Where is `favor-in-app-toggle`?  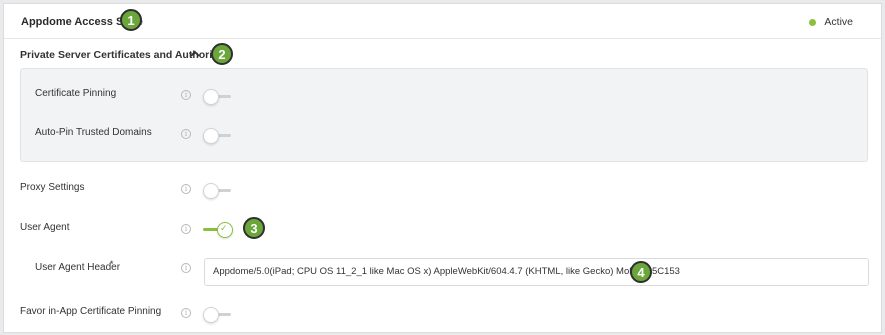 favor-in-app-toggle is located at coordinates (218, 315).